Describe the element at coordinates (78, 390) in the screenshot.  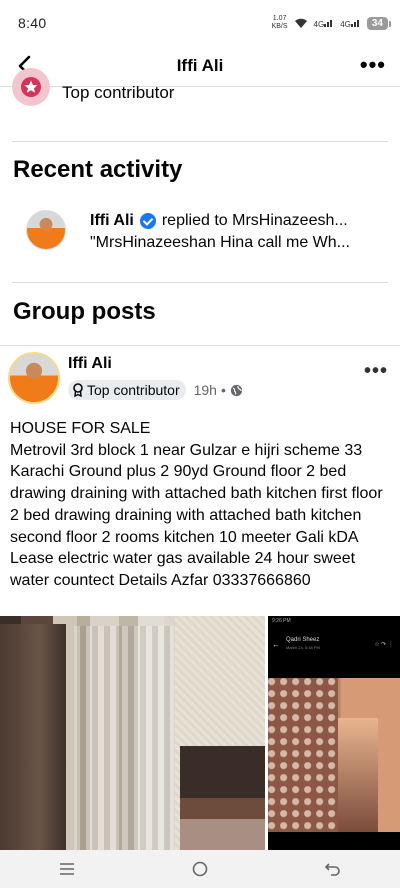
I see `badge-outline-icon` at that location.